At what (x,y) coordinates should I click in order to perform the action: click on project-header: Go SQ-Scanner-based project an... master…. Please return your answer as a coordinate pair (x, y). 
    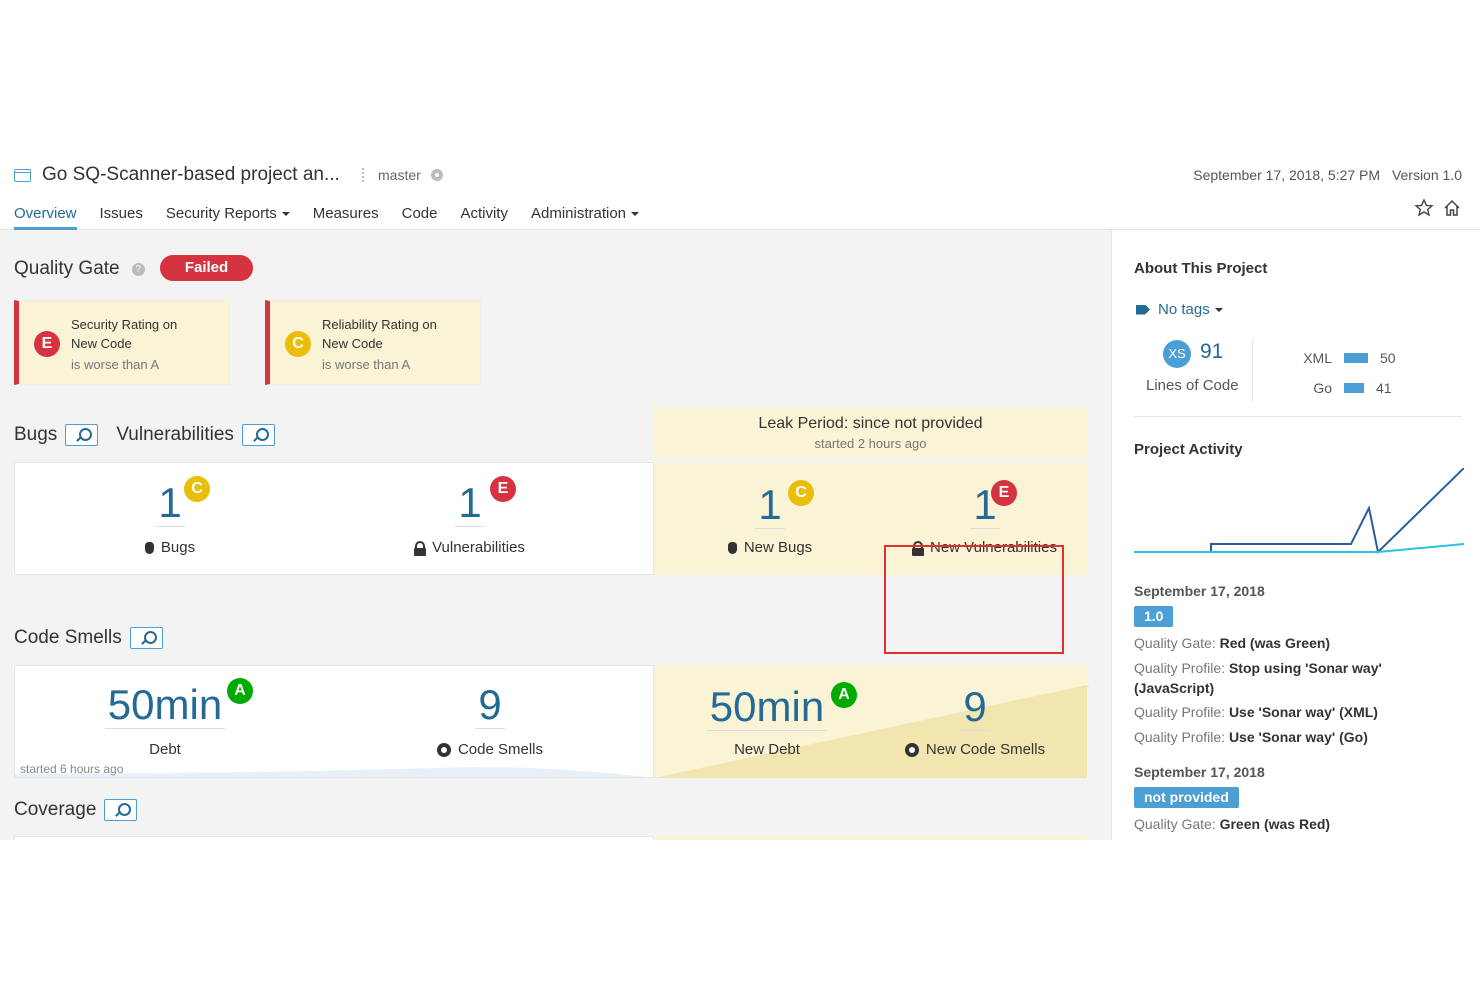
    Looking at the image, I should click on (740, 190).